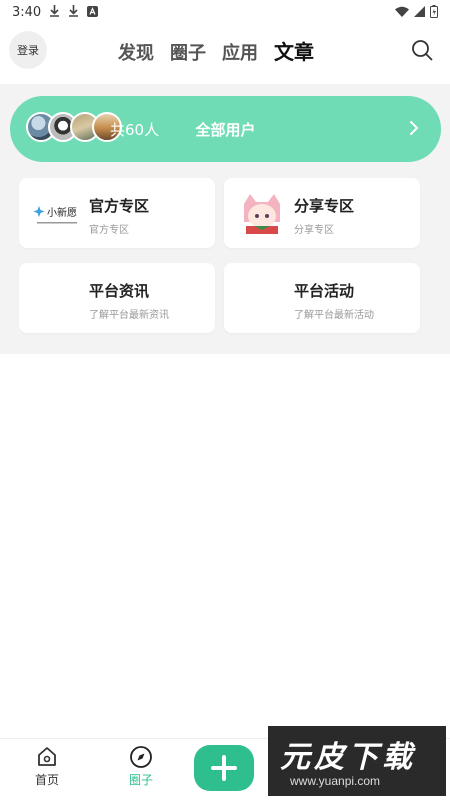 Image resolution: width=450 pixels, height=800 pixels. What do you see at coordinates (240, 52) in the screenshot?
I see `tab-apps: 应用` at bounding box center [240, 52].